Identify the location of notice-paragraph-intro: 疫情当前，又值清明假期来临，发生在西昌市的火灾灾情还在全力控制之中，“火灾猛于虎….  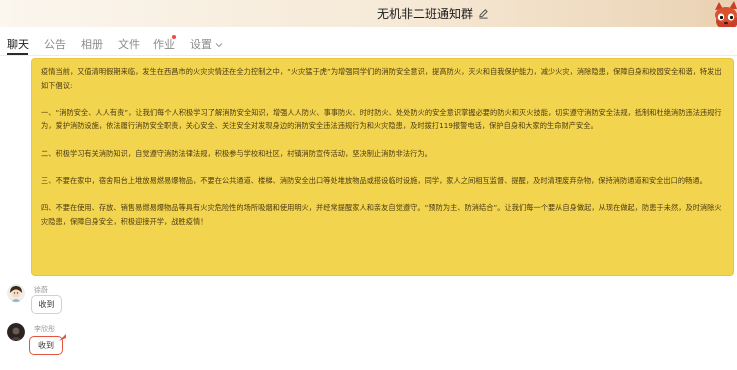
(381, 78).